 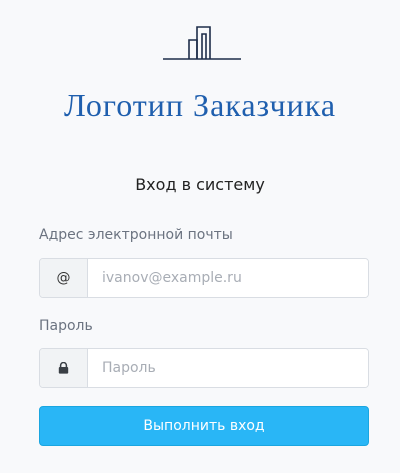 What do you see at coordinates (228, 368) in the screenshot?
I see `password-field` at bounding box center [228, 368].